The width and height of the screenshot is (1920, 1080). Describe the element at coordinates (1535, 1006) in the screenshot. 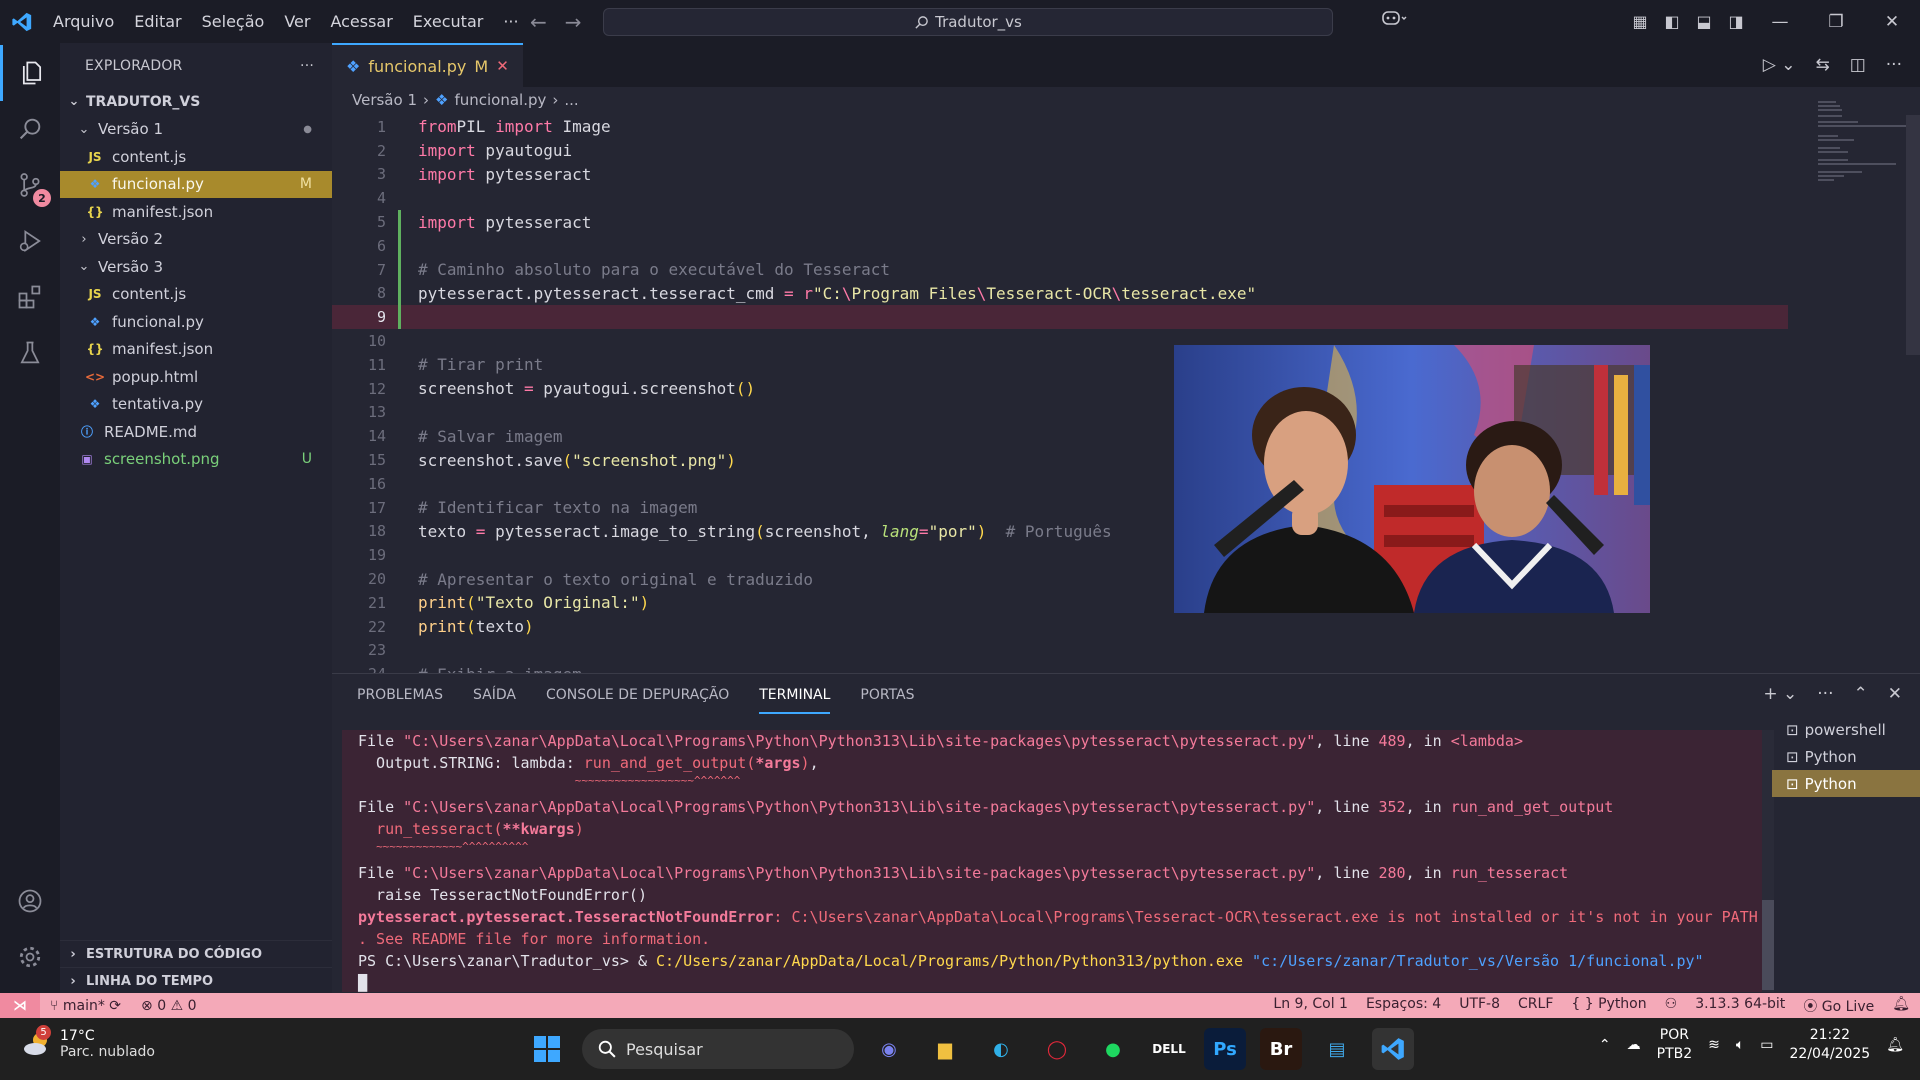

I see `end-of-line: CRLF` at that location.